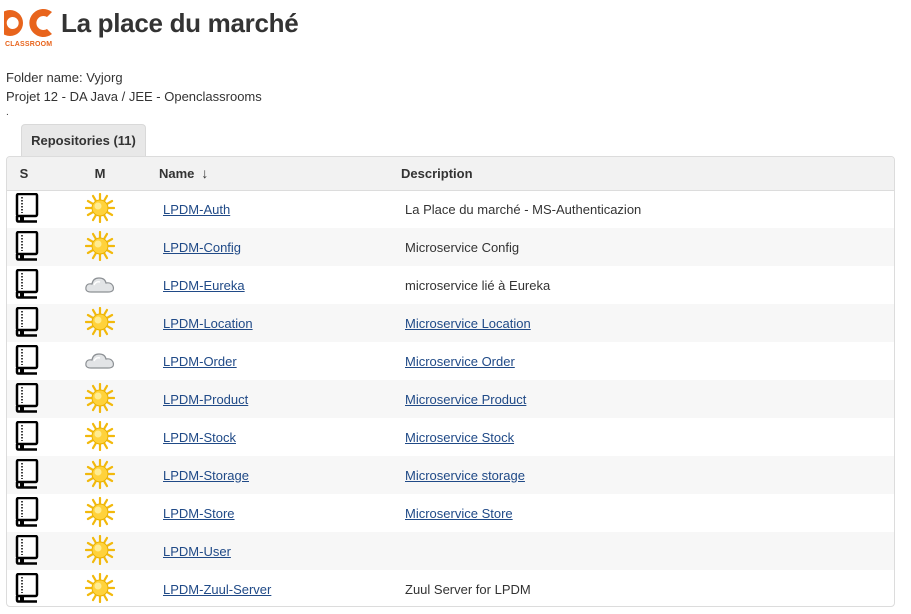 The image size is (911, 614). I want to click on table-row: LPDM-Eureka microservice lié à Eureka, so click(450, 285).